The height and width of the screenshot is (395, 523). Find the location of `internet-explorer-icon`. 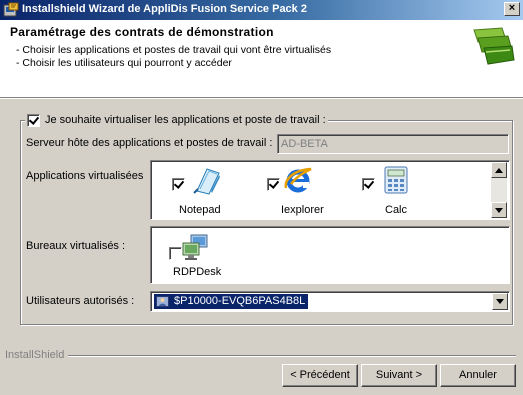

internet-explorer-icon is located at coordinates (298, 180).